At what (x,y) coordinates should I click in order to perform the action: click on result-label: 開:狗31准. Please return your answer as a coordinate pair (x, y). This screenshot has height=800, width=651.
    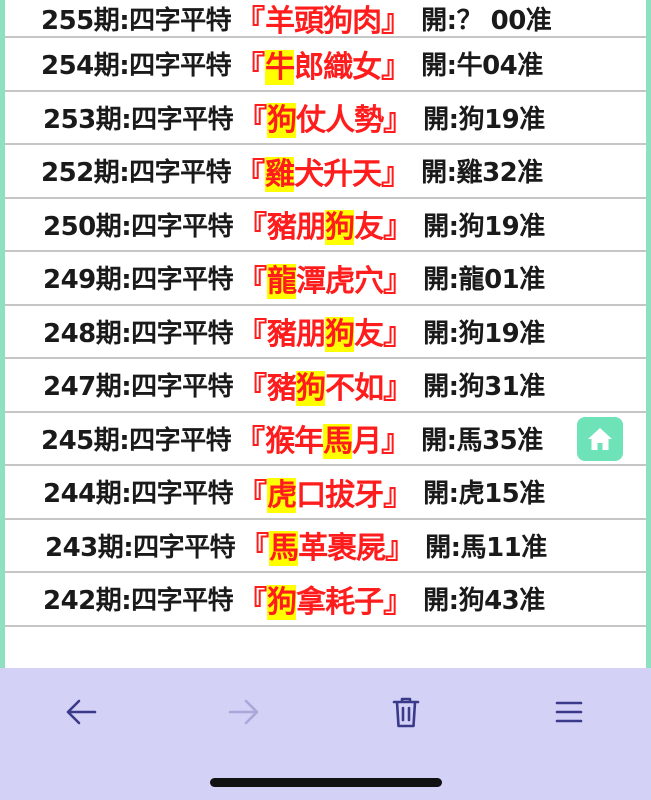
    Looking at the image, I should click on (484, 387).